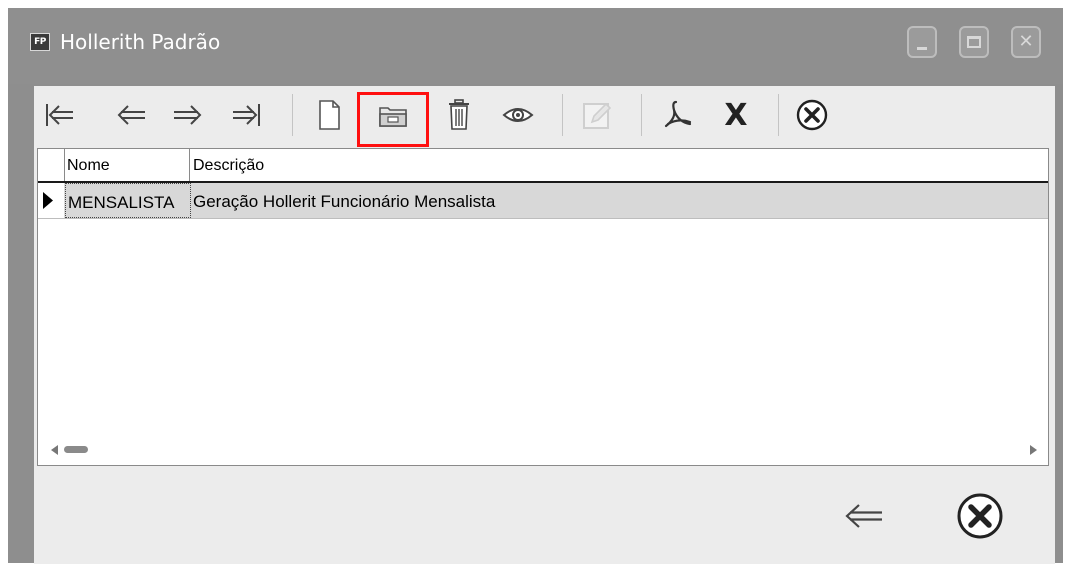 This screenshot has height=566, width=1069. Describe the element at coordinates (544, 117) in the screenshot. I see `toolbar: X` at that location.